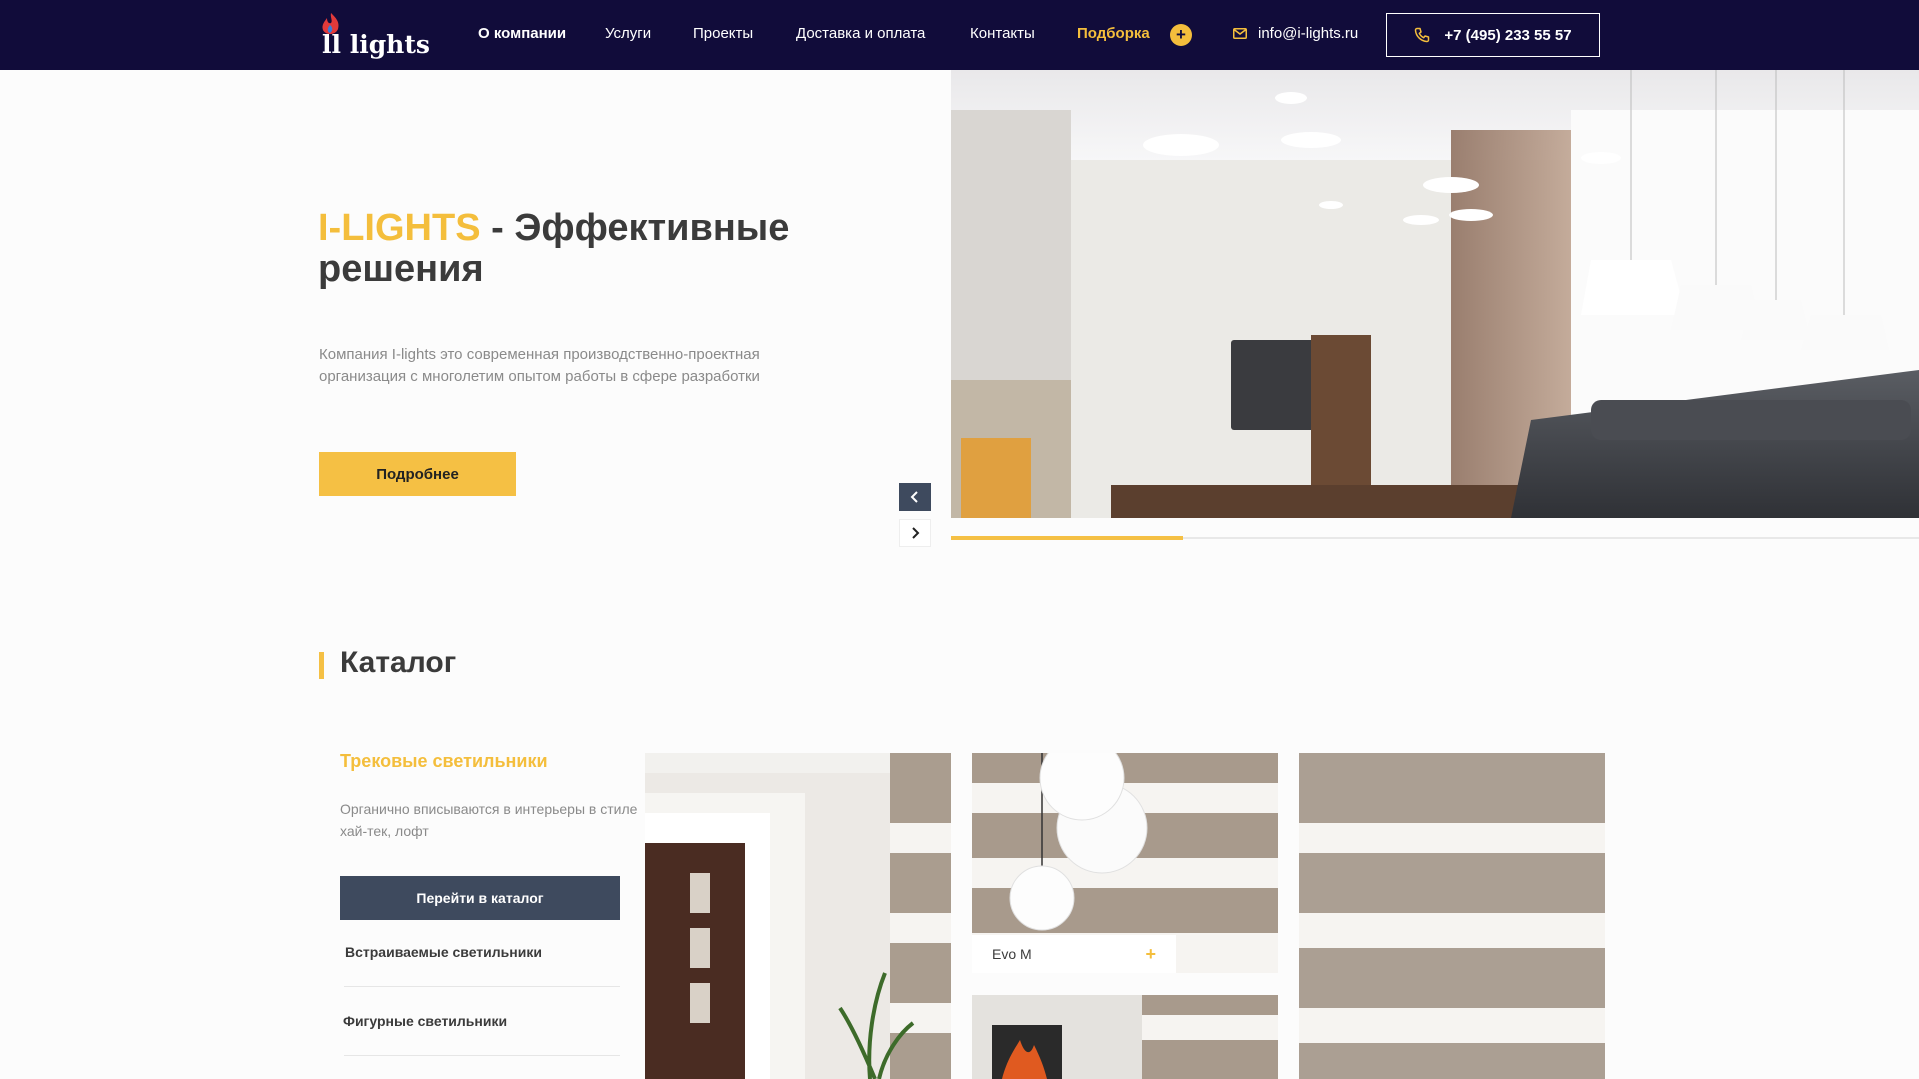  Describe the element at coordinates (1113, 33) in the screenshot. I see `nav-selection: Подборка` at that location.